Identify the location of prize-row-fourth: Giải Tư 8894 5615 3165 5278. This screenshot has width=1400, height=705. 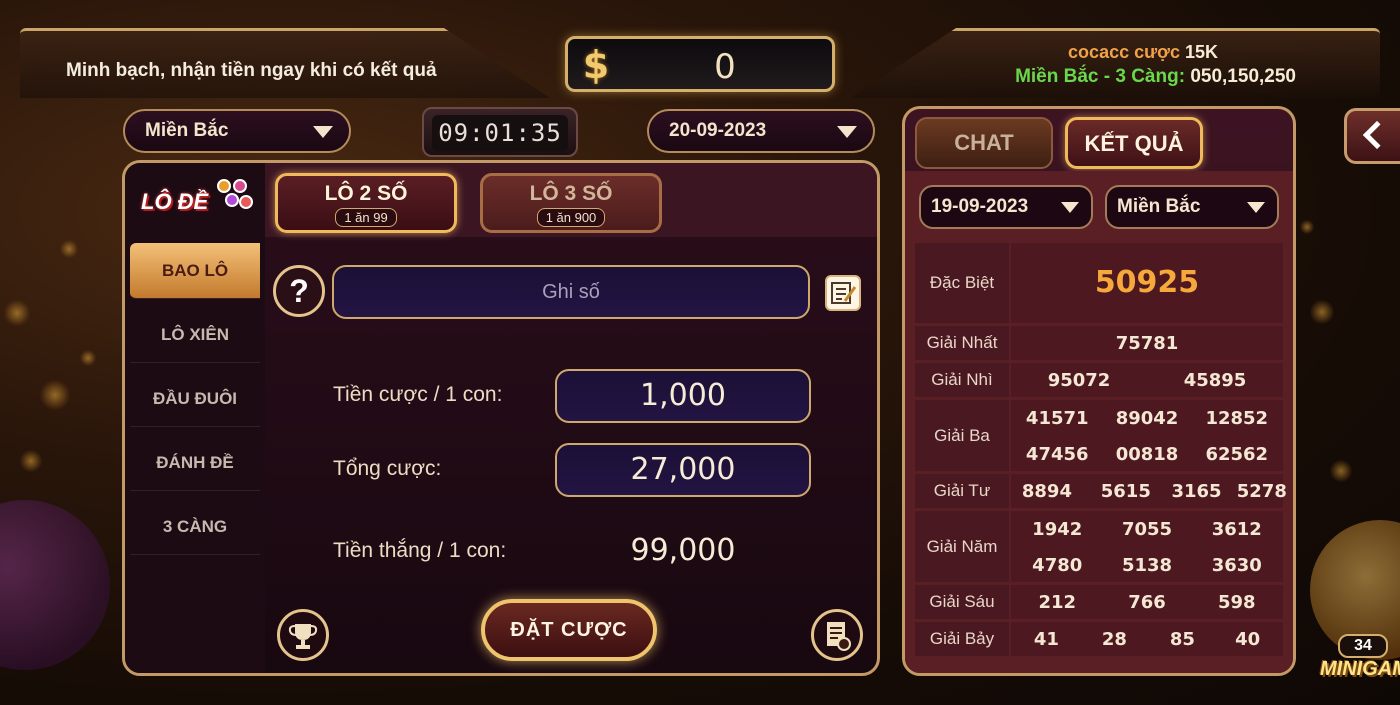
(1101, 491).